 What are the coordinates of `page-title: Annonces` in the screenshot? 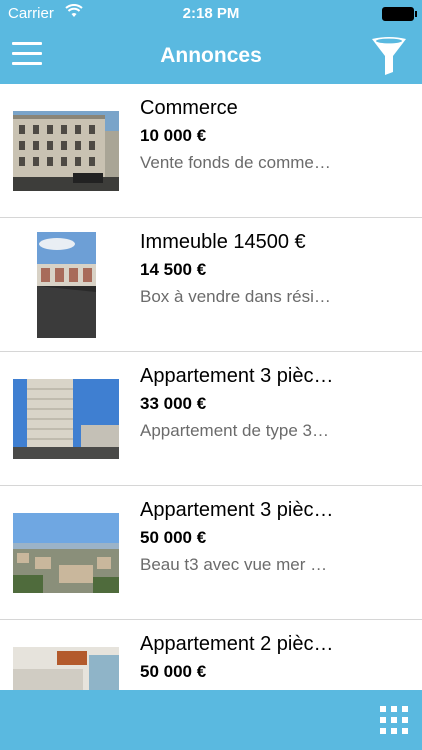 It's located at (211, 55).